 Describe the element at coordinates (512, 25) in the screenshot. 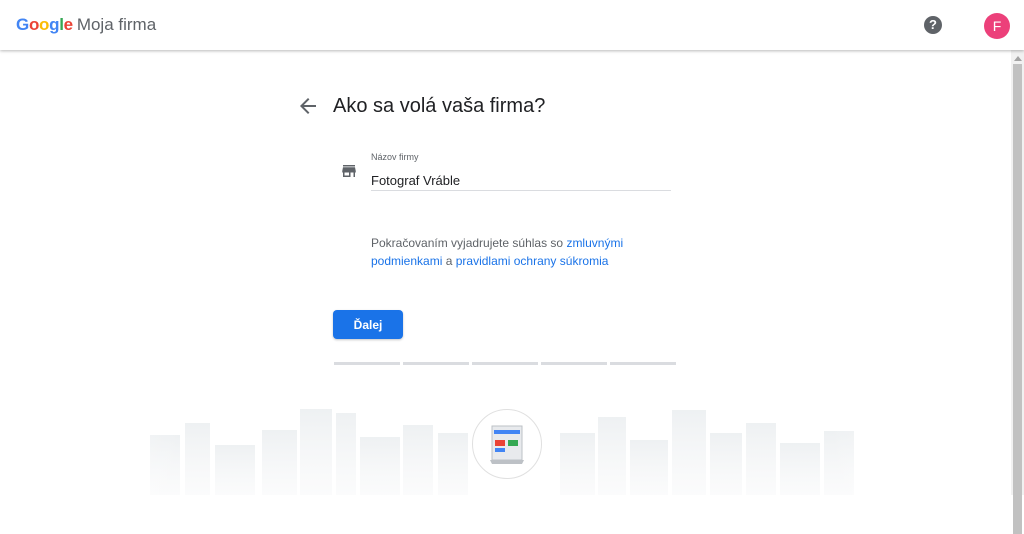

I see `top-app-bar: Google Moja firma ? F` at that location.